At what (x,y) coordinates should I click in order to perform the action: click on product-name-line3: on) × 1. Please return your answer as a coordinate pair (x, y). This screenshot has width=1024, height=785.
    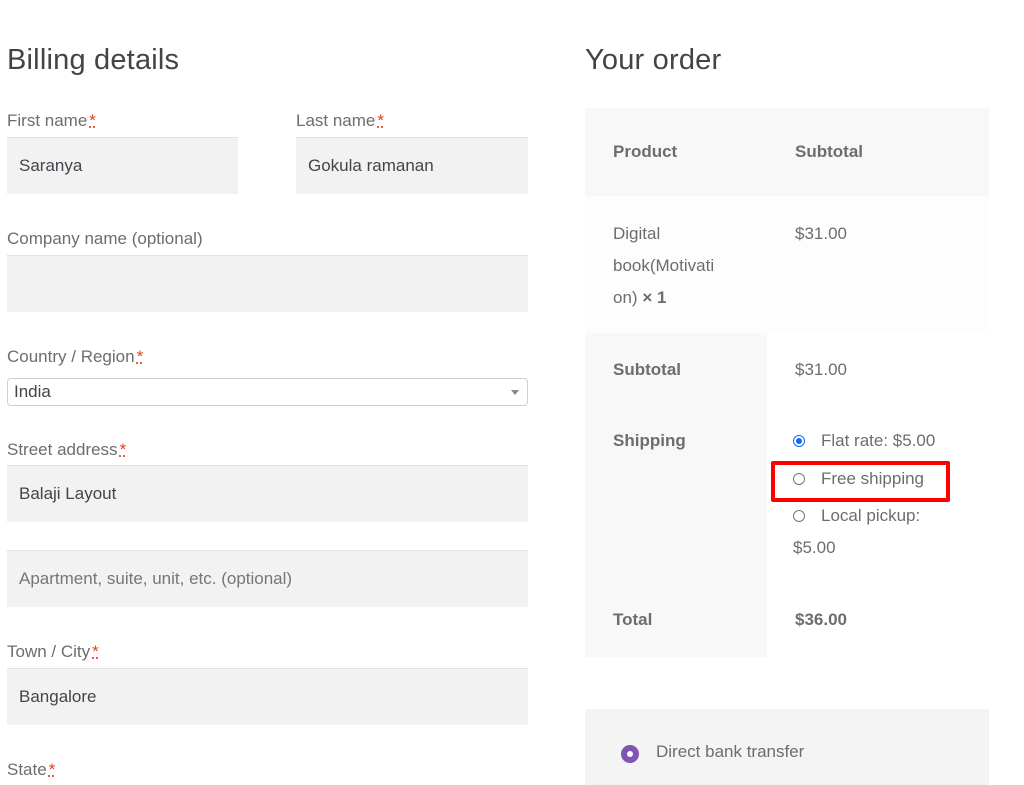
    Looking at the image, I should click on (639, 298).